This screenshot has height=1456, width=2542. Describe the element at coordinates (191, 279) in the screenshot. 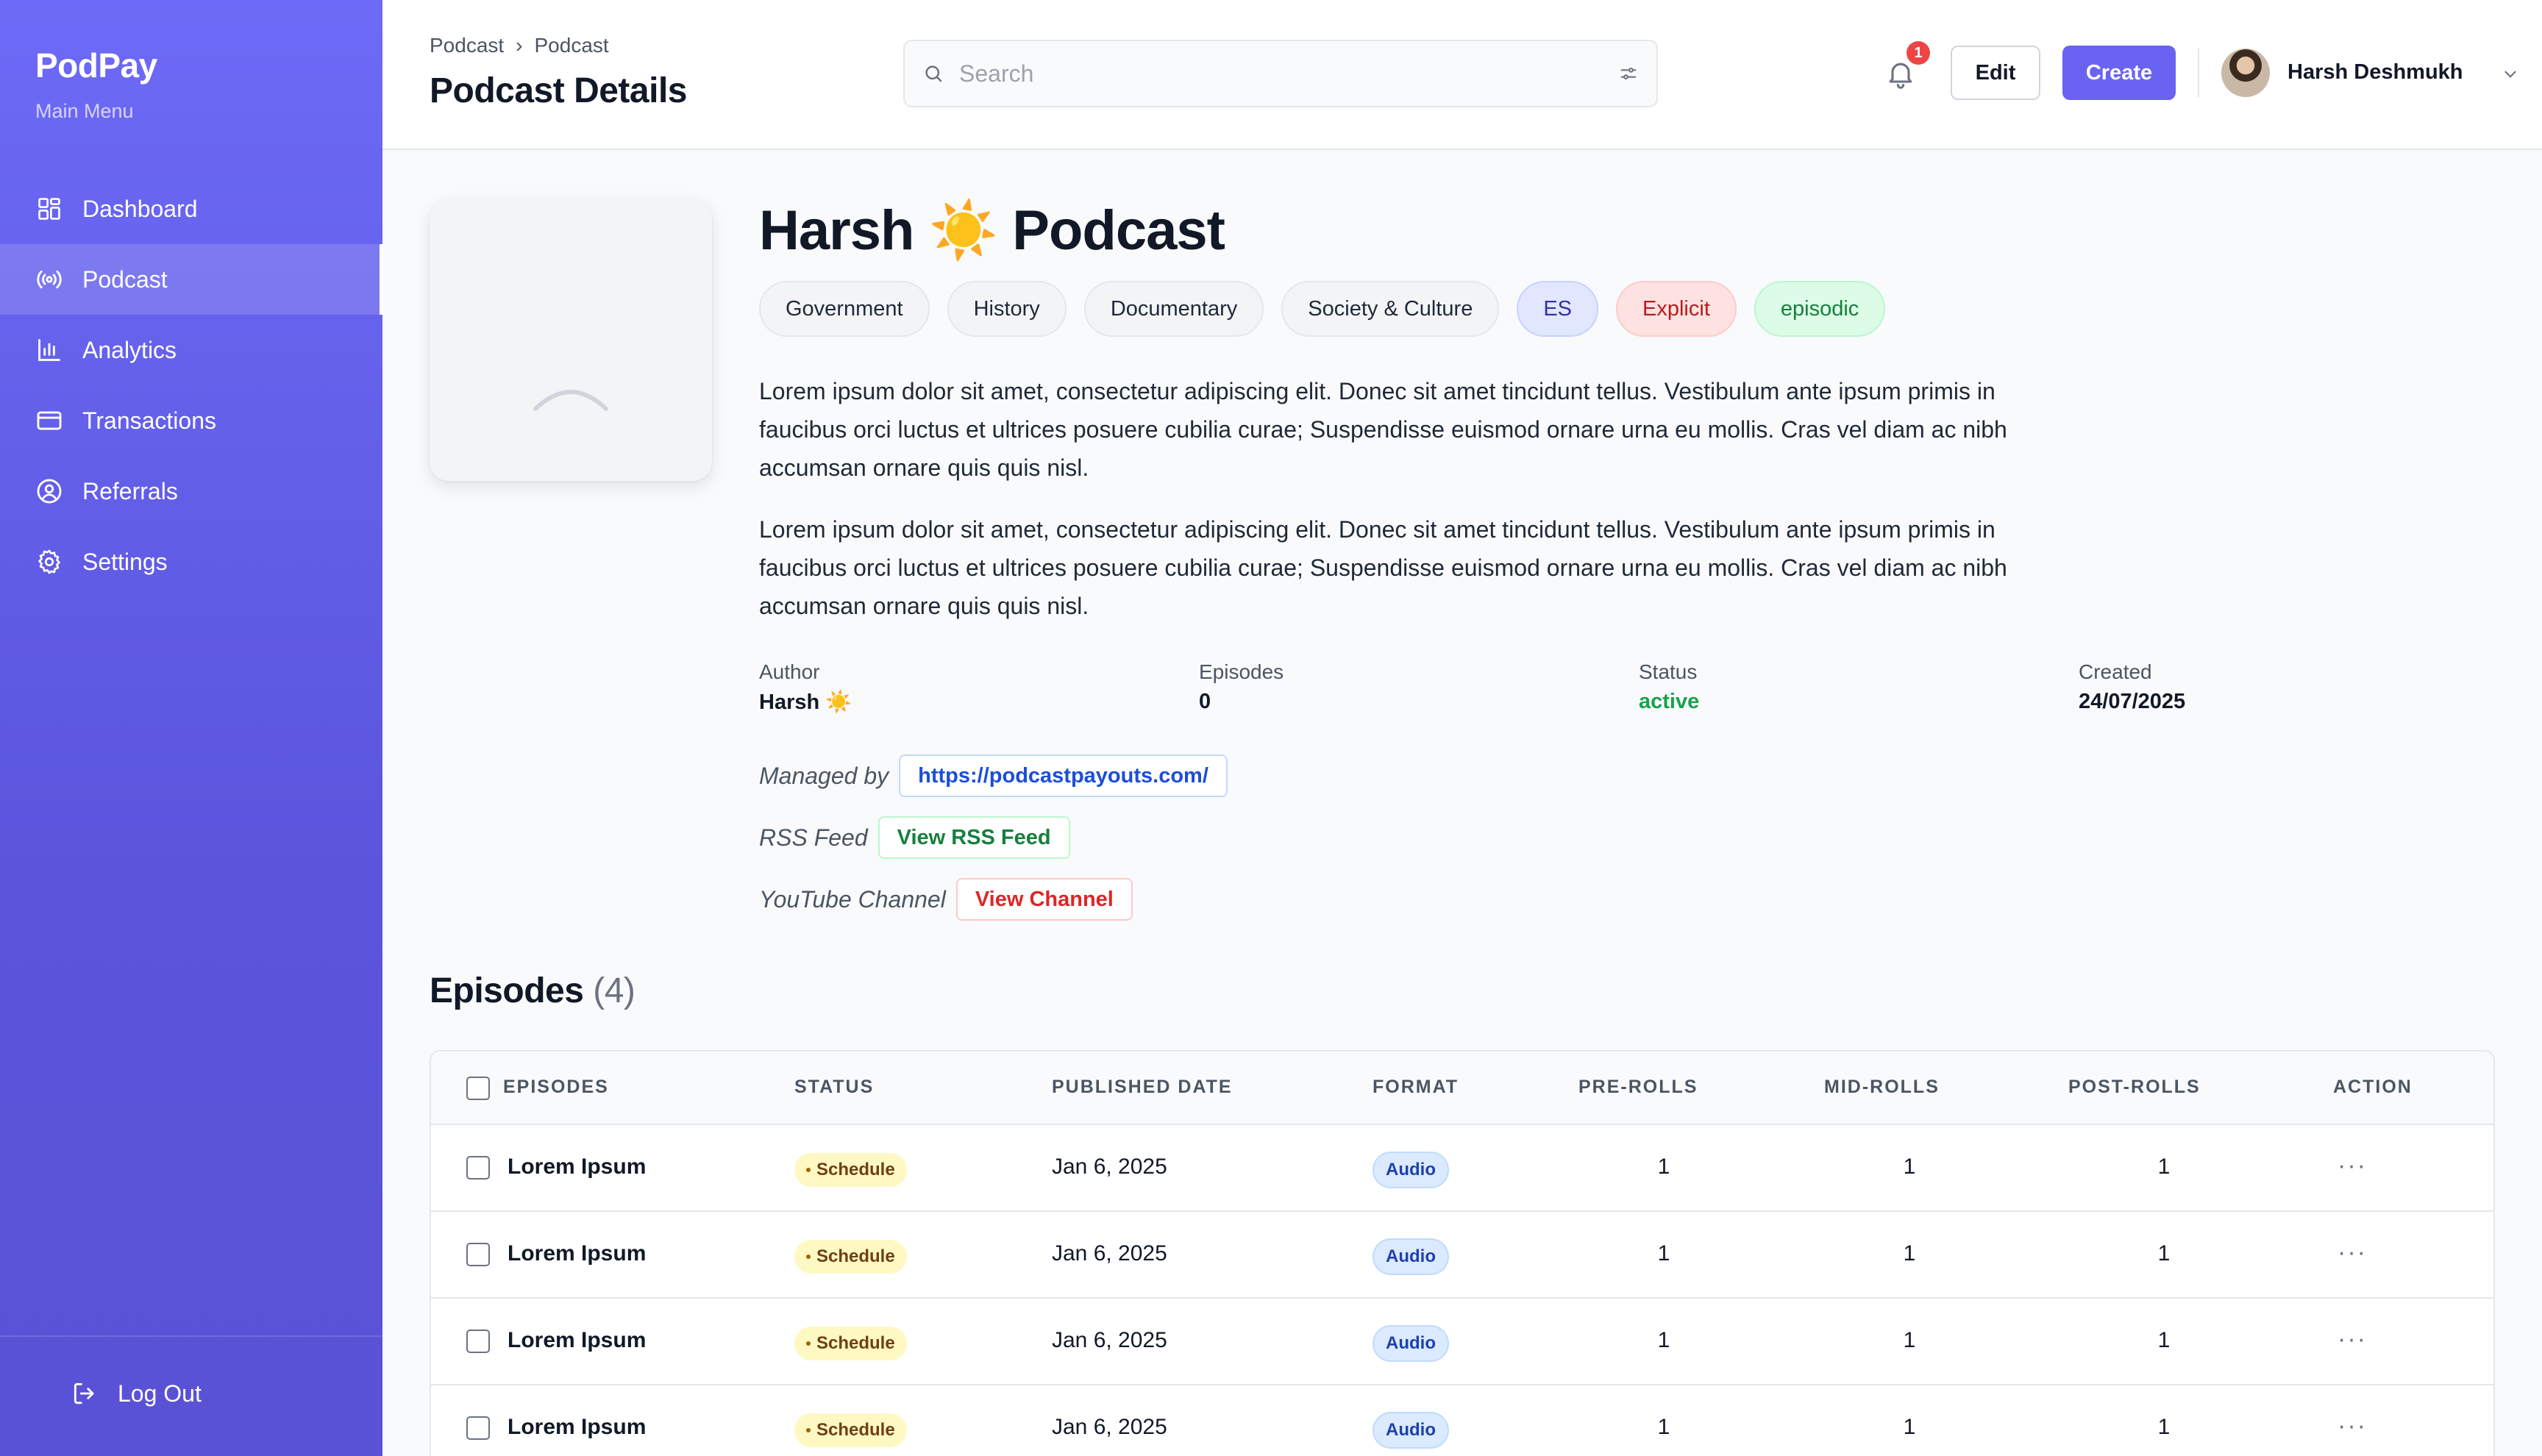

I see `sidebar-item-podcast: Podcast` at that location.